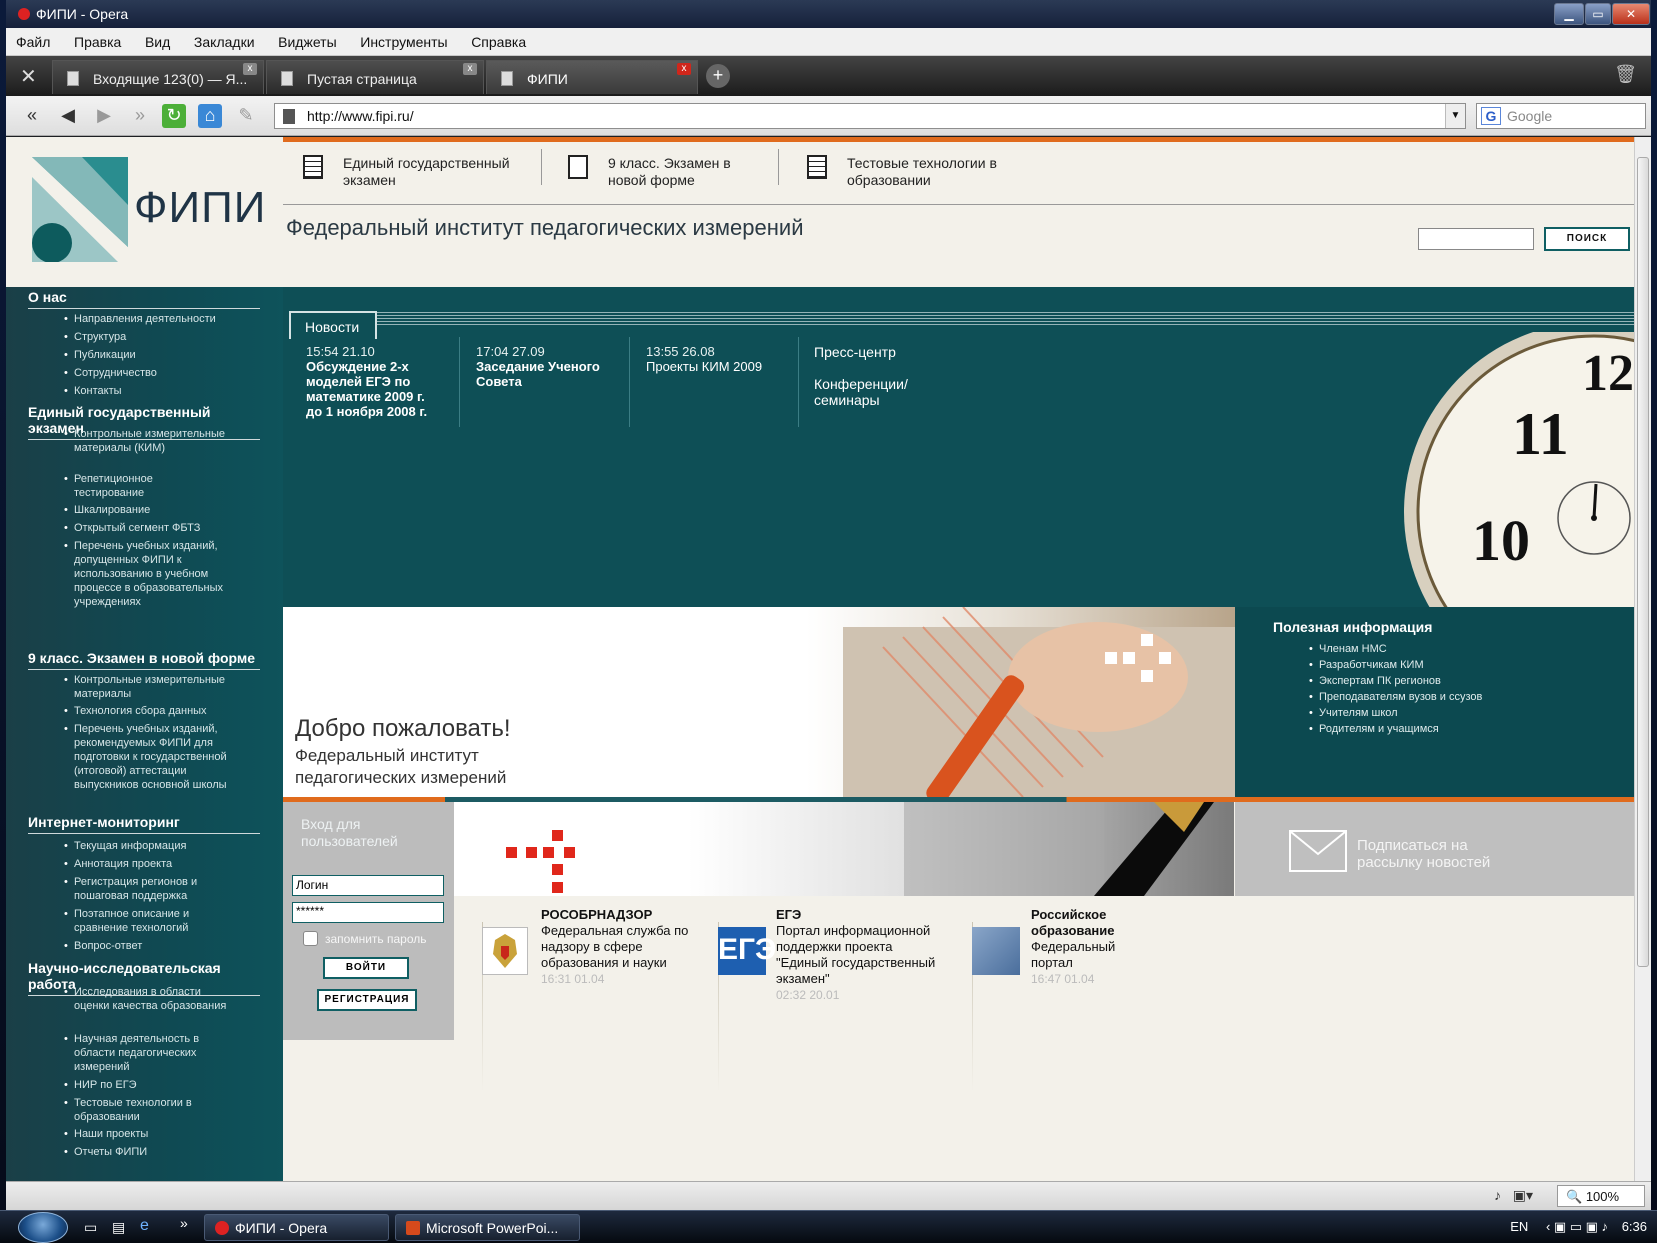 The height and width of the screenshot is (1243, 1657). Describe the element at coordinates (164, 1085) in the screenshot. I see `sidebar-item: НИР по ЕГЭ` at that location.